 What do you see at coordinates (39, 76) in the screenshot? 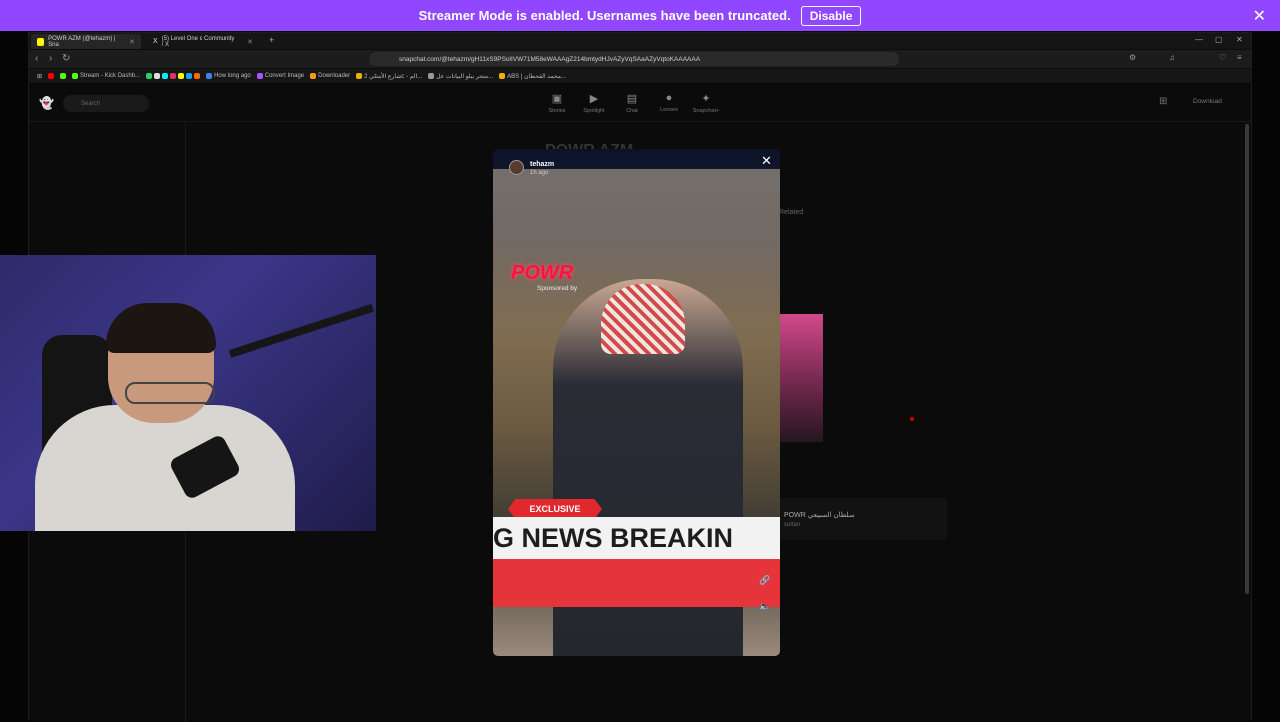
I see `bookmark-apps-icon: ⊞` at bounding box center [39, 76].